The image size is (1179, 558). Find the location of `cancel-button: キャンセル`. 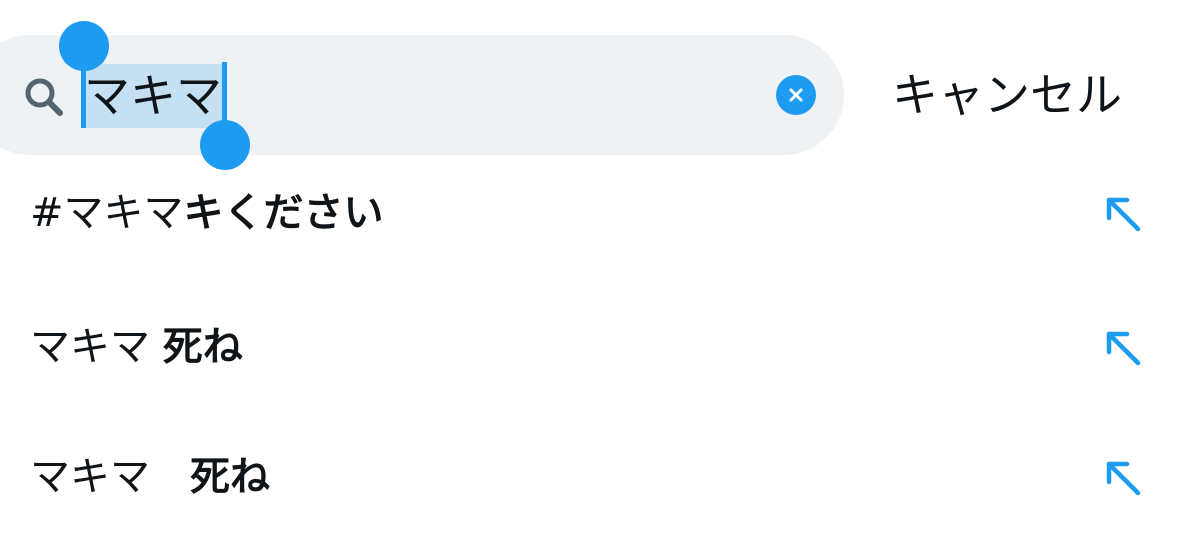

cancel-button: キャンセル is located at coordinates (1007, 95).